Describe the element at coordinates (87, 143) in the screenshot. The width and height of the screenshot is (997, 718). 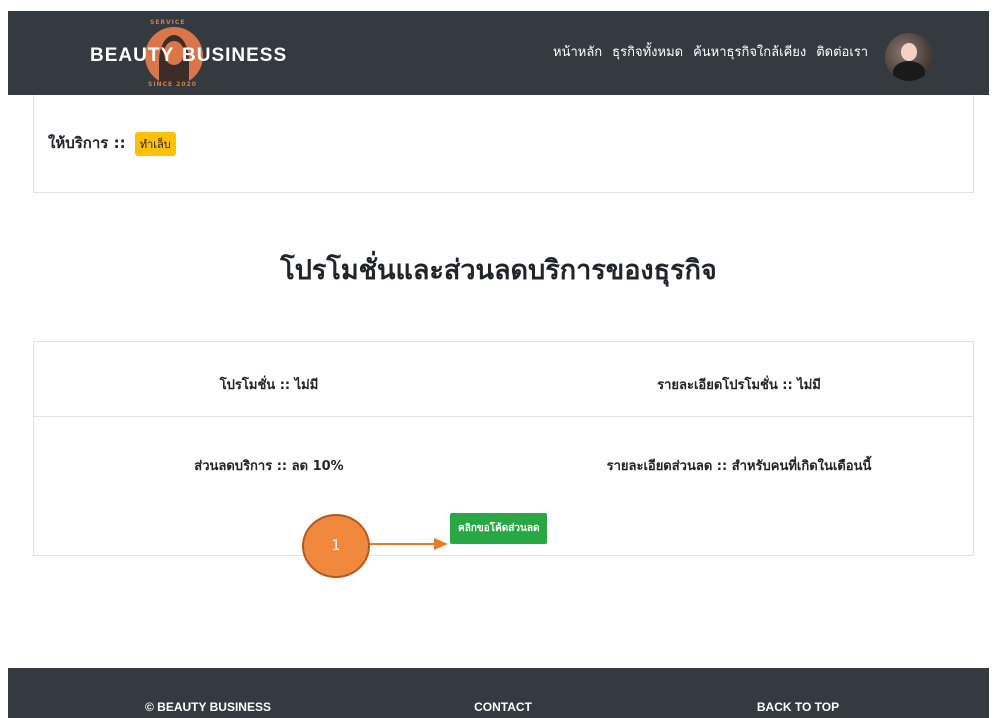
I see `service-label: ให้บริการ ::` at that location.